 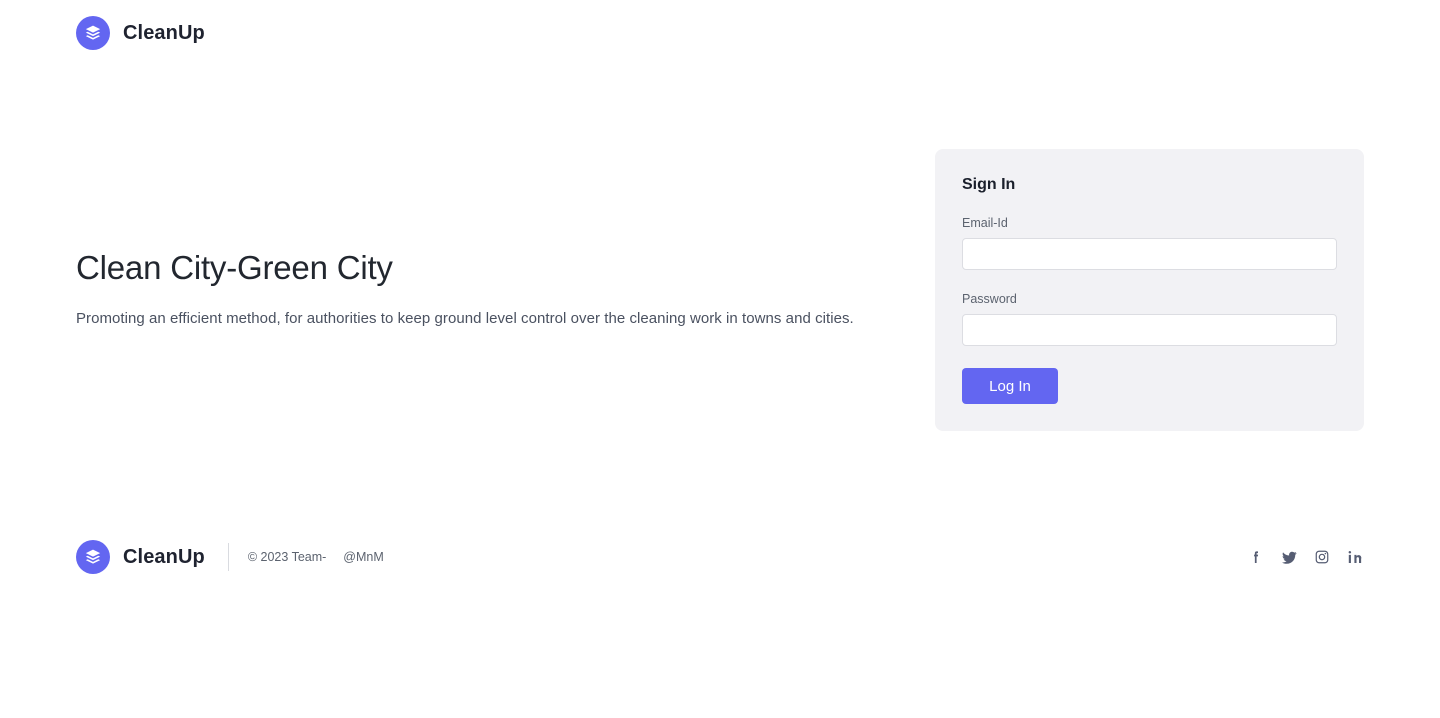 I want to click on footer-team-handle: @MnM, so click(x=363, y=556).